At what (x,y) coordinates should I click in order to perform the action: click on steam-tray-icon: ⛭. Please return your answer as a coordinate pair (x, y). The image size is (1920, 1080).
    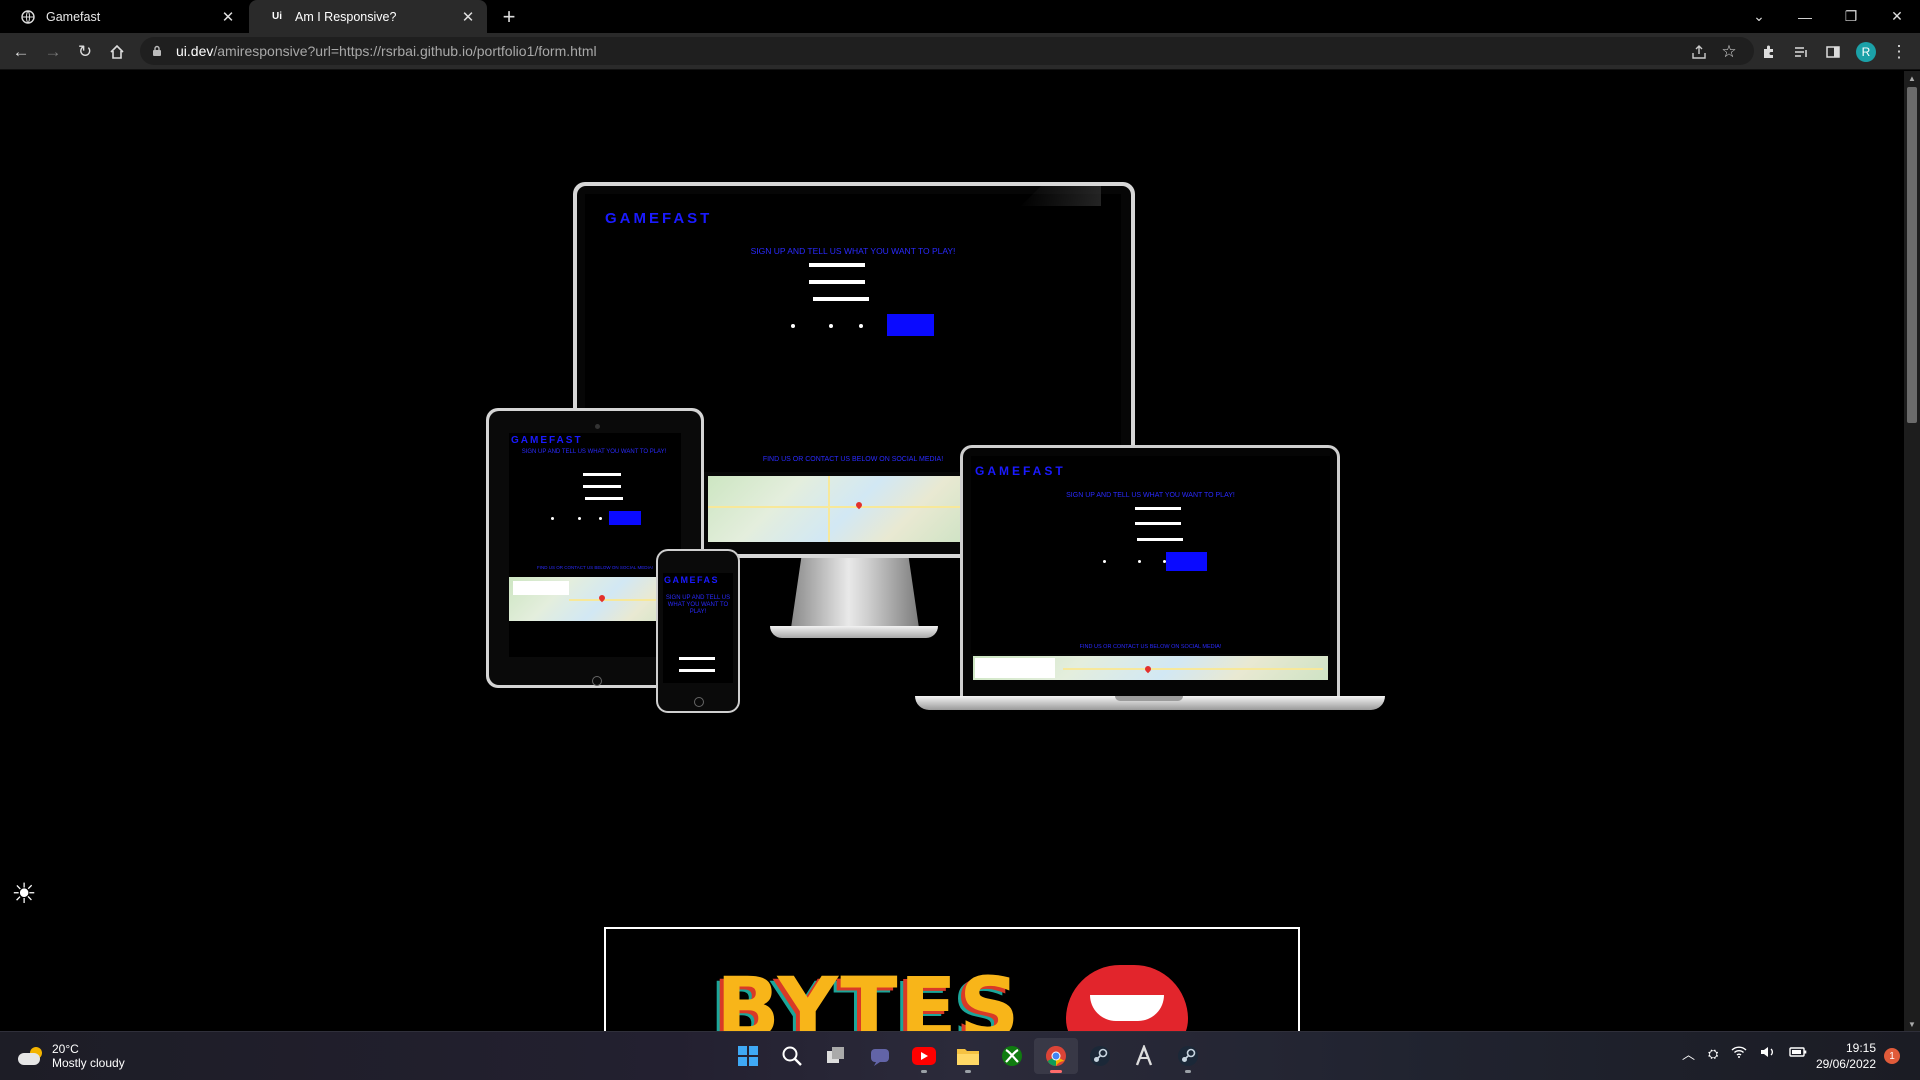
    Looking at the image, I should click on (1713, 1054).